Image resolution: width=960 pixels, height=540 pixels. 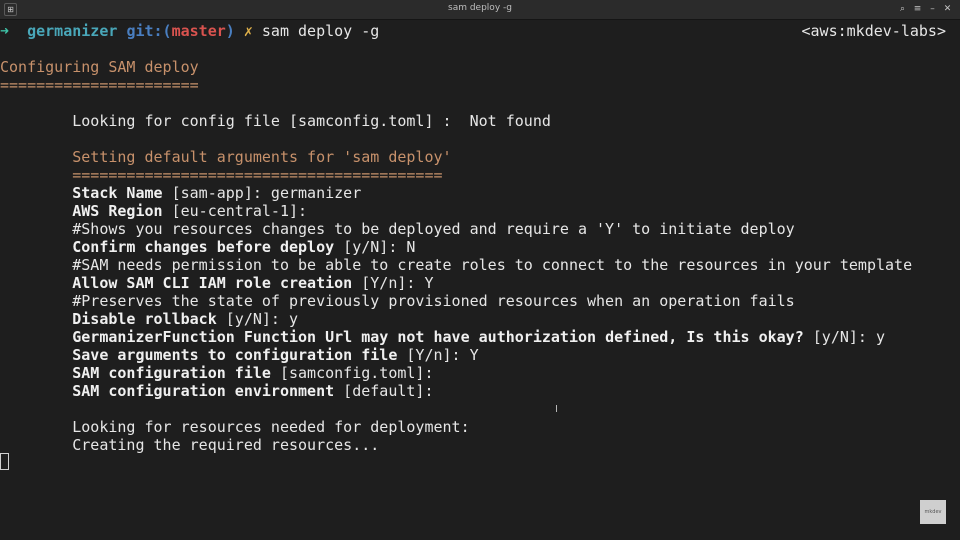 What do you see at coordinates (932, 9) in the screenshot?
I see `minimize-icon: –` at bounding box center [932, 9].